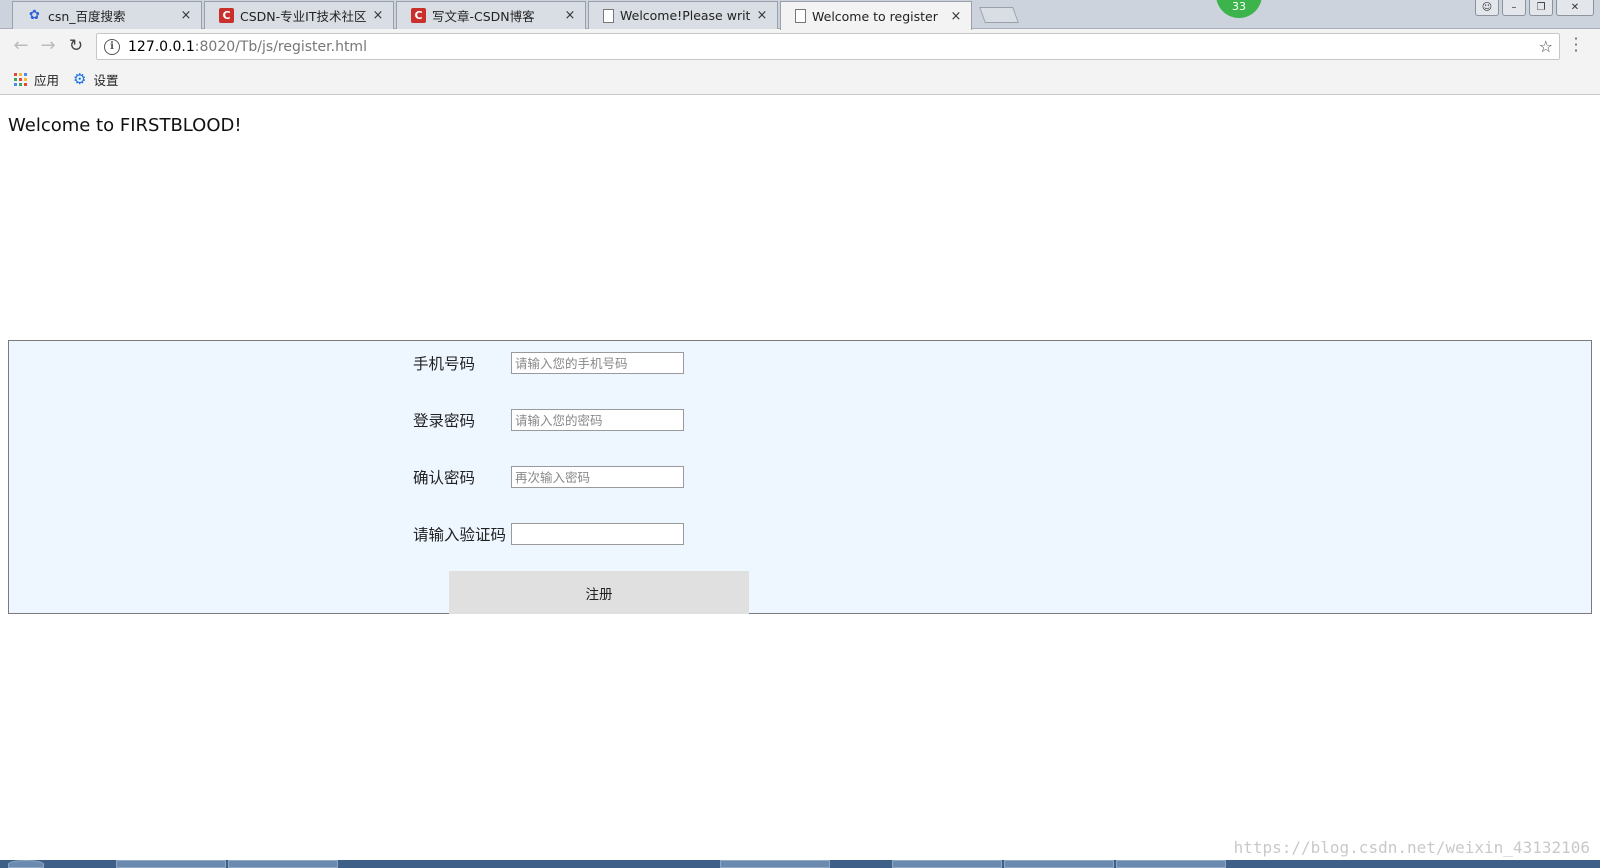 Image resolution: width=1600 pixels, height=868 pixels. I want to click on apps-grid-icon, so click(20, 79).